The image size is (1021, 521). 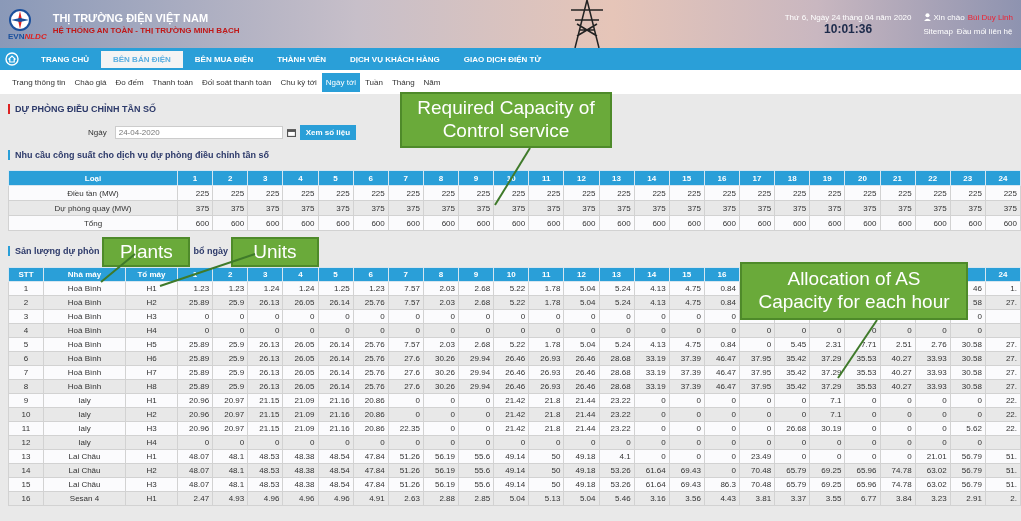 I want to click on leader-line, so click(x=512, y=176).